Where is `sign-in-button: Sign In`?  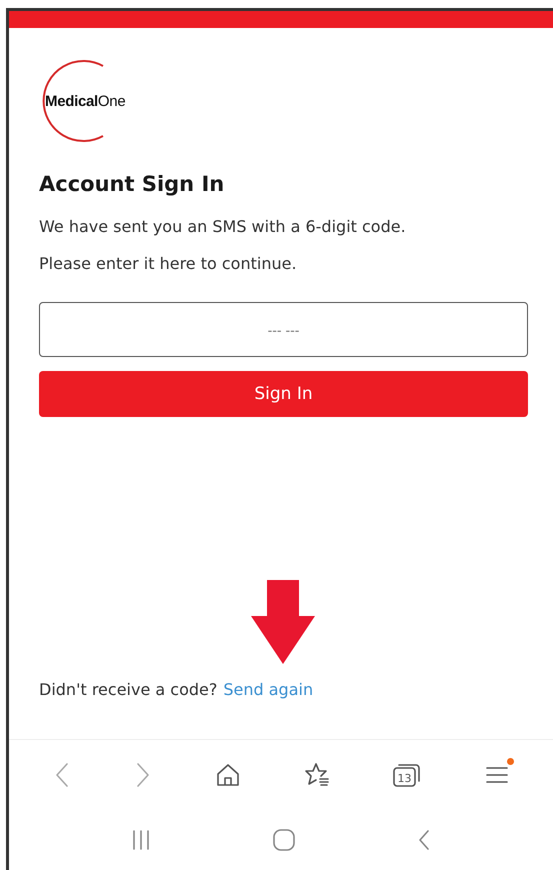
sign-in-button: Sign In is located at coordinates (283, 394).